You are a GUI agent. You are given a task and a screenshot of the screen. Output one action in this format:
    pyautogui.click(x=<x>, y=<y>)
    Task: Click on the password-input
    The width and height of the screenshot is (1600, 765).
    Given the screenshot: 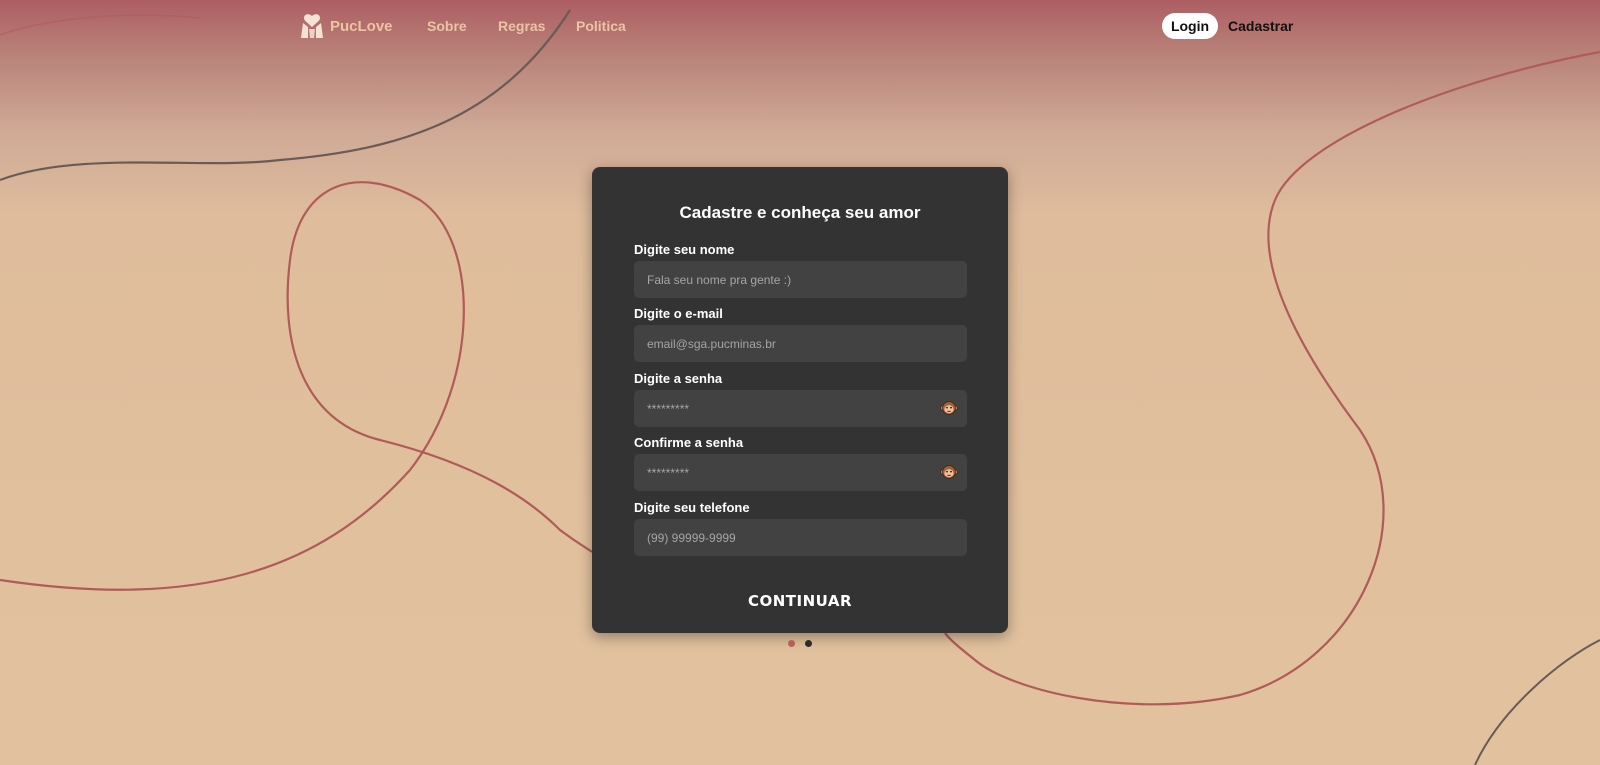 What is the action you would take?
    pyautogui.click(x=800, y=408)
    